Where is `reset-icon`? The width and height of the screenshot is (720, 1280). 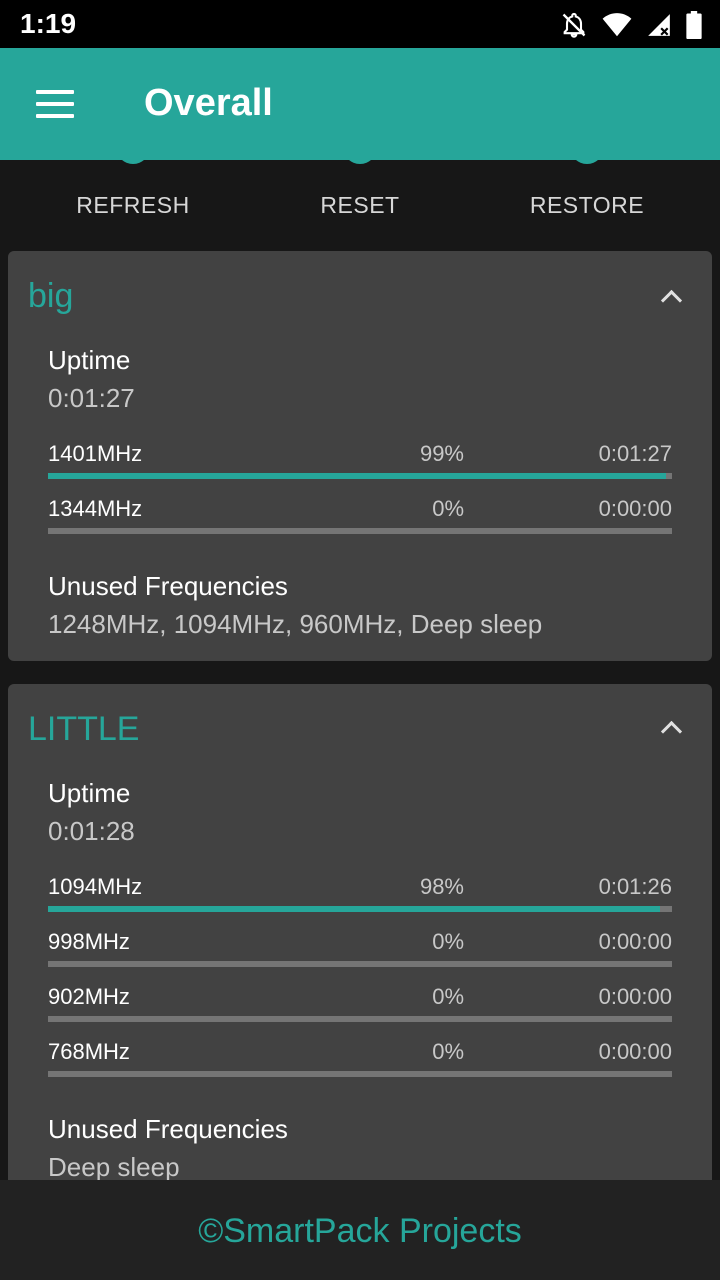 reset-icon is located at coordinates (360, 162).